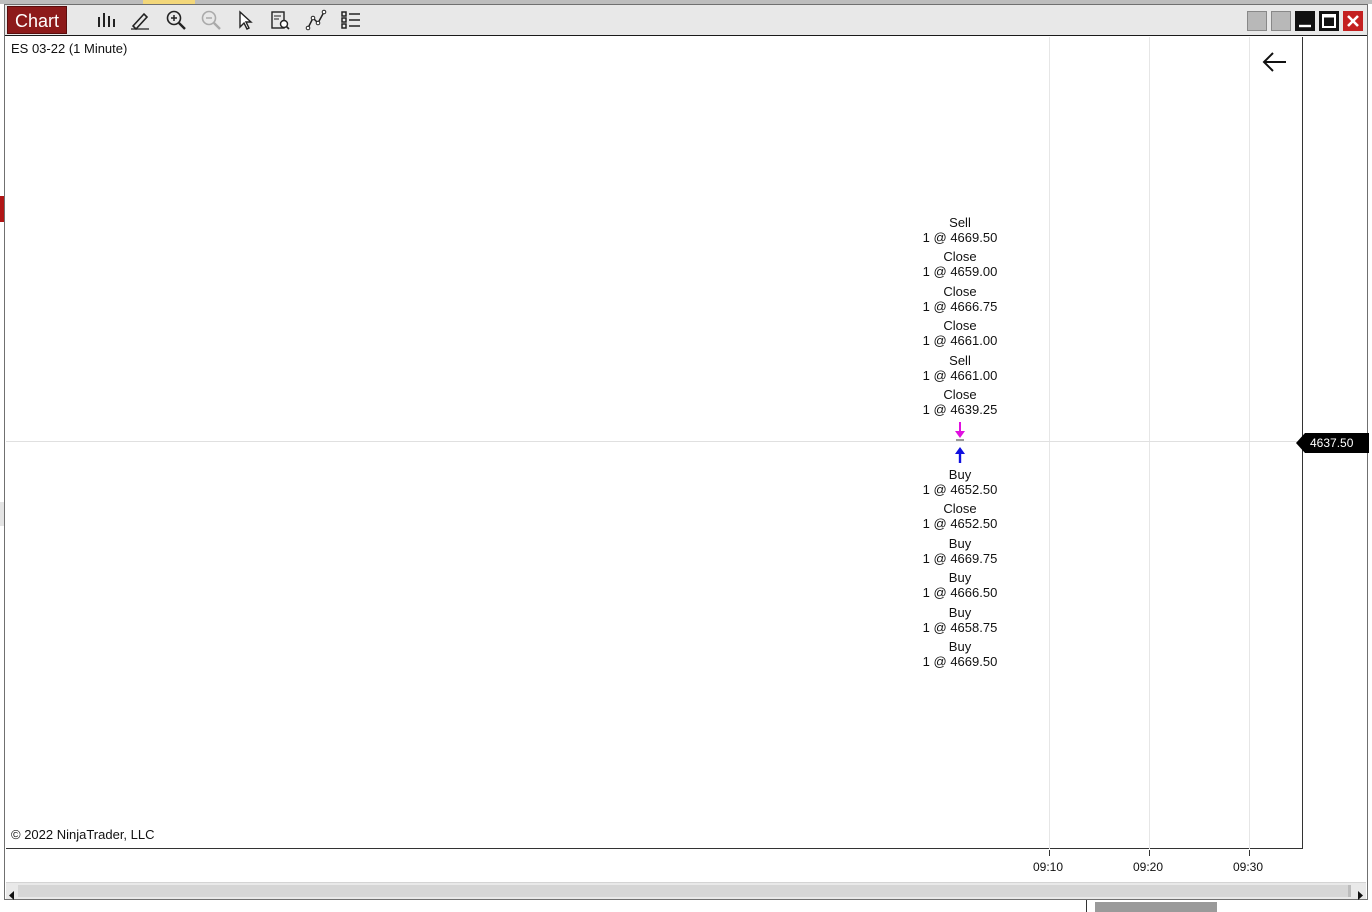 This screenshot has height=912, width=1372. Describe the element at coordinates (960, 335) in the screenshot. I see `execution-label: Close 1 @ 4661.00` at that location.